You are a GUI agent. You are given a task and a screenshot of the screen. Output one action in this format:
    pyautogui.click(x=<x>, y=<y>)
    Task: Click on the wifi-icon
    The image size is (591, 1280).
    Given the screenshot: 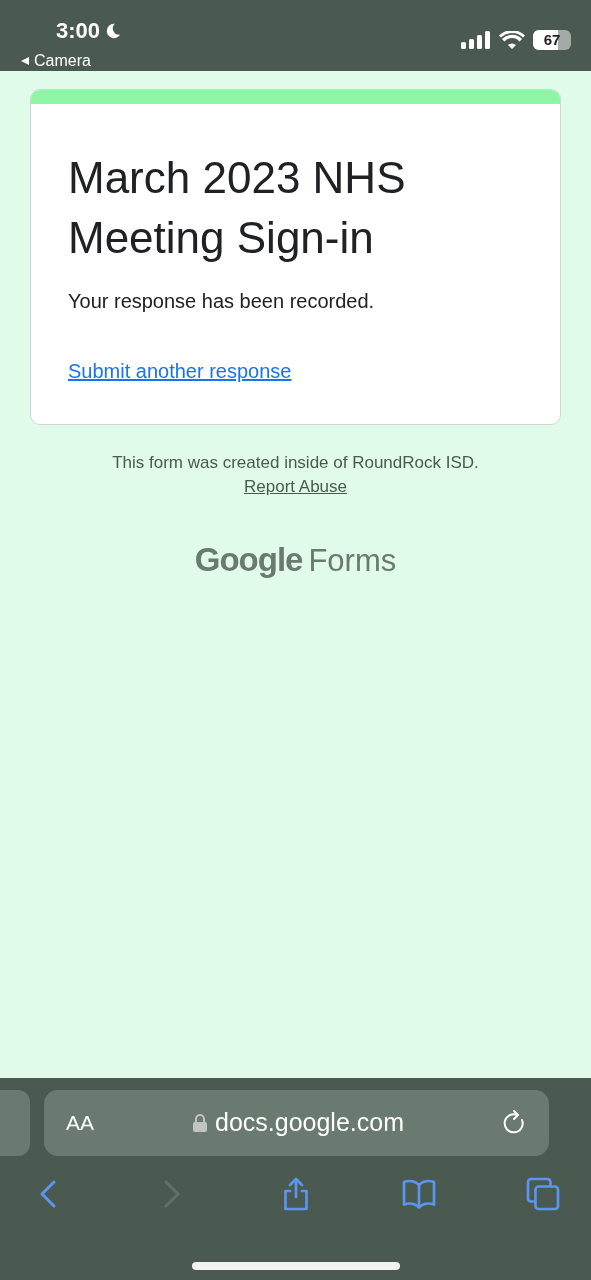 What is the action you would take?
    pyautogui.click(x=512, y=40)
    